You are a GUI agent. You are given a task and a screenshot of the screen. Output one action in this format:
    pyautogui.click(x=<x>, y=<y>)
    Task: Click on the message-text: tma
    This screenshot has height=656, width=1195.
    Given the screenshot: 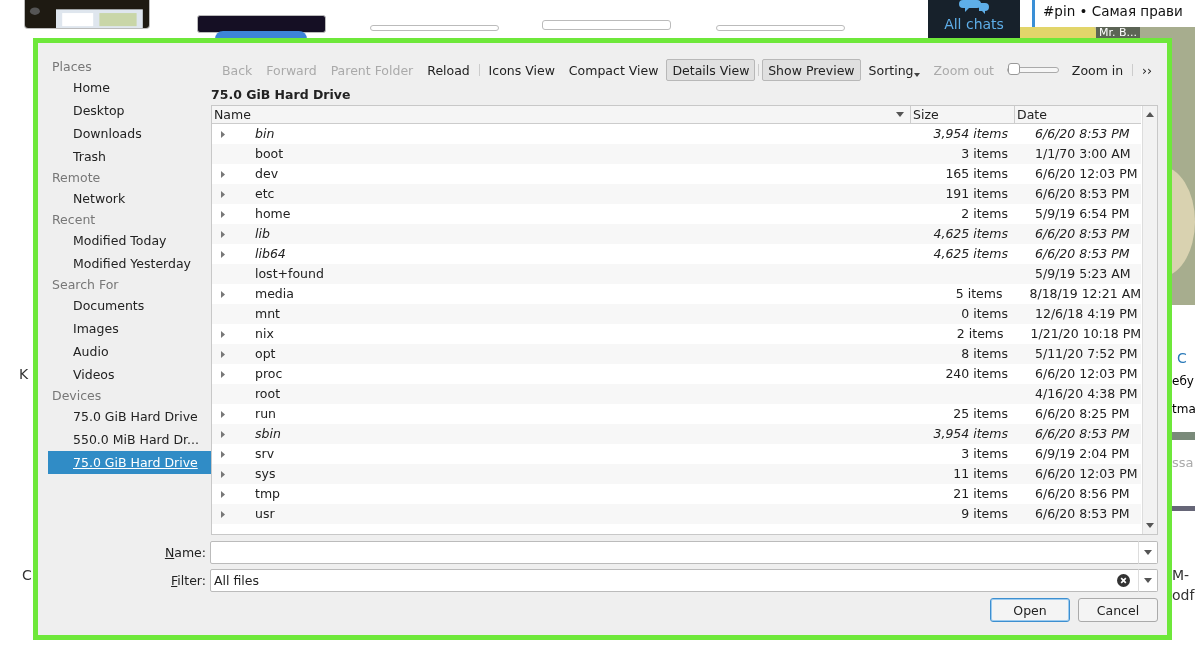 What is the action you would take?
    pyautogui.click(x=1183, y=409)
    